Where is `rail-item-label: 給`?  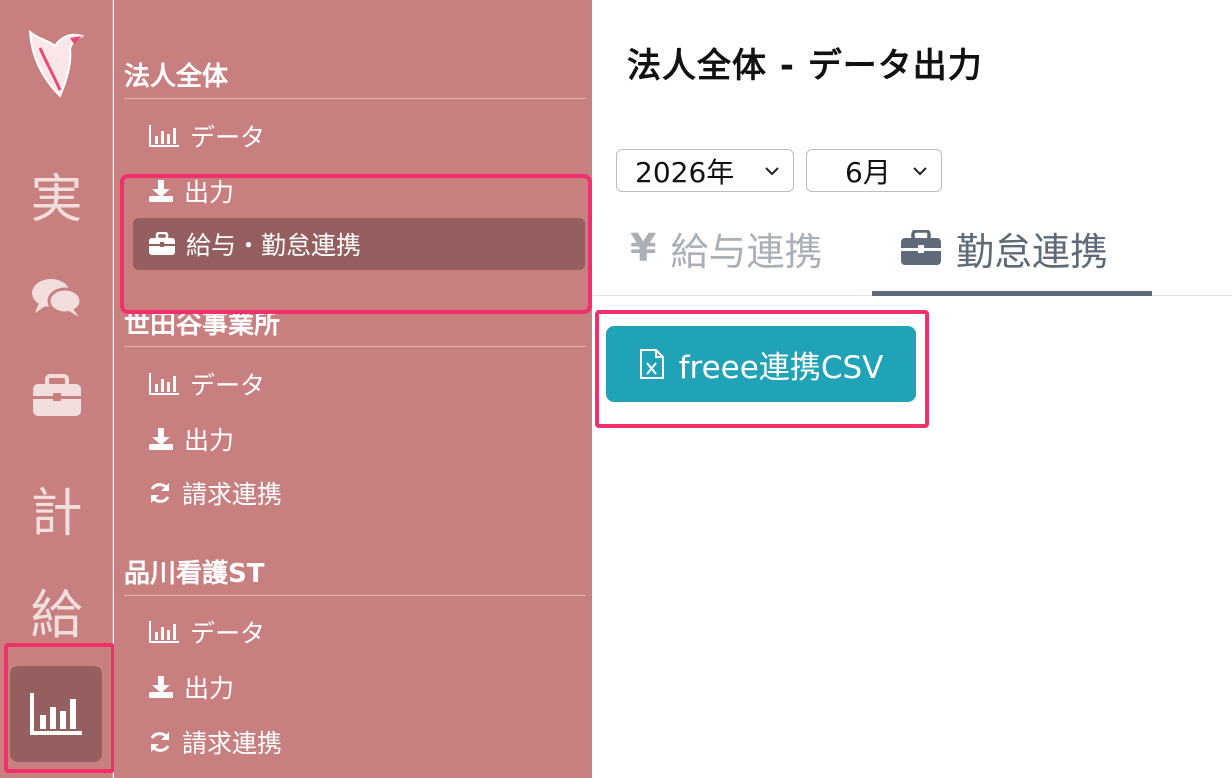
rail-item-label: 給 is located at coordinates (56, 615).